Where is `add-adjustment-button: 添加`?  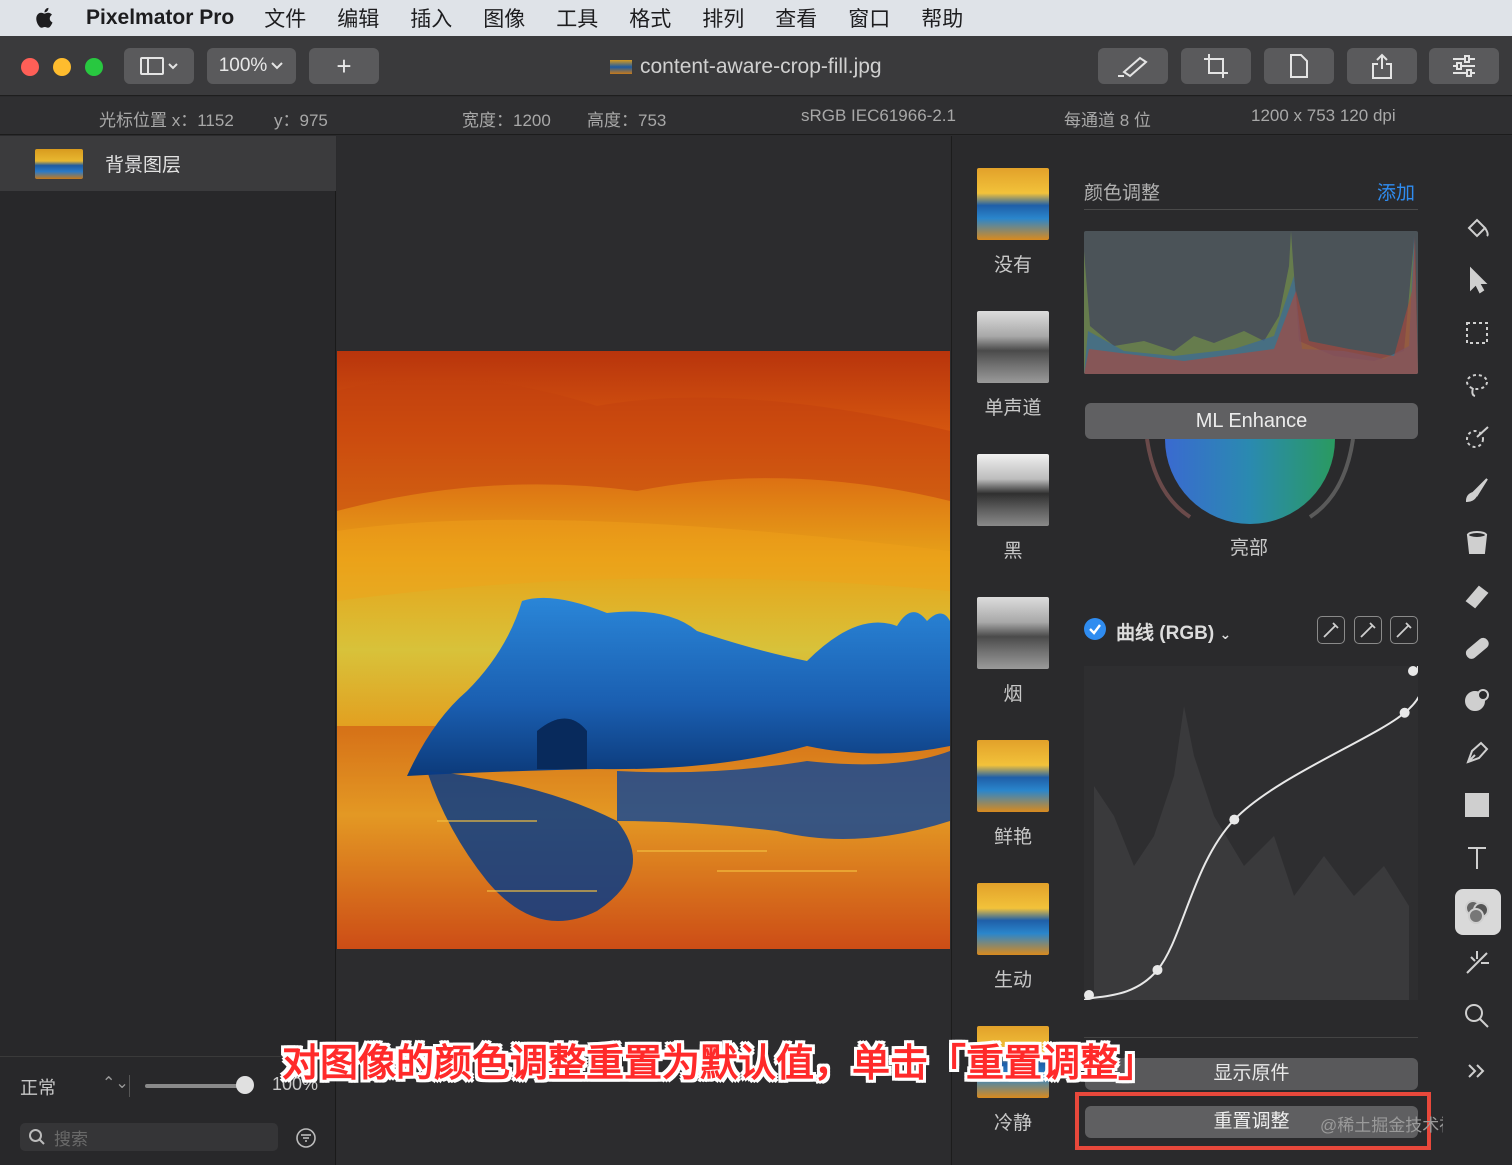
add-adjustment-button: 添加 is located at coordinates (1396, 191).